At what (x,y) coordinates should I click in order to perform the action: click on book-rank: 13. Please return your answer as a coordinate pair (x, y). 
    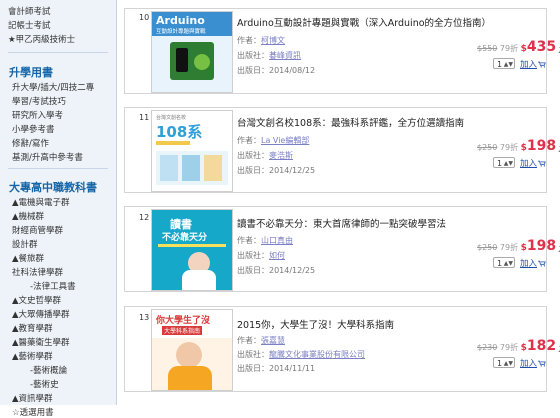
    Looking at the image, I should click on (144, 317).